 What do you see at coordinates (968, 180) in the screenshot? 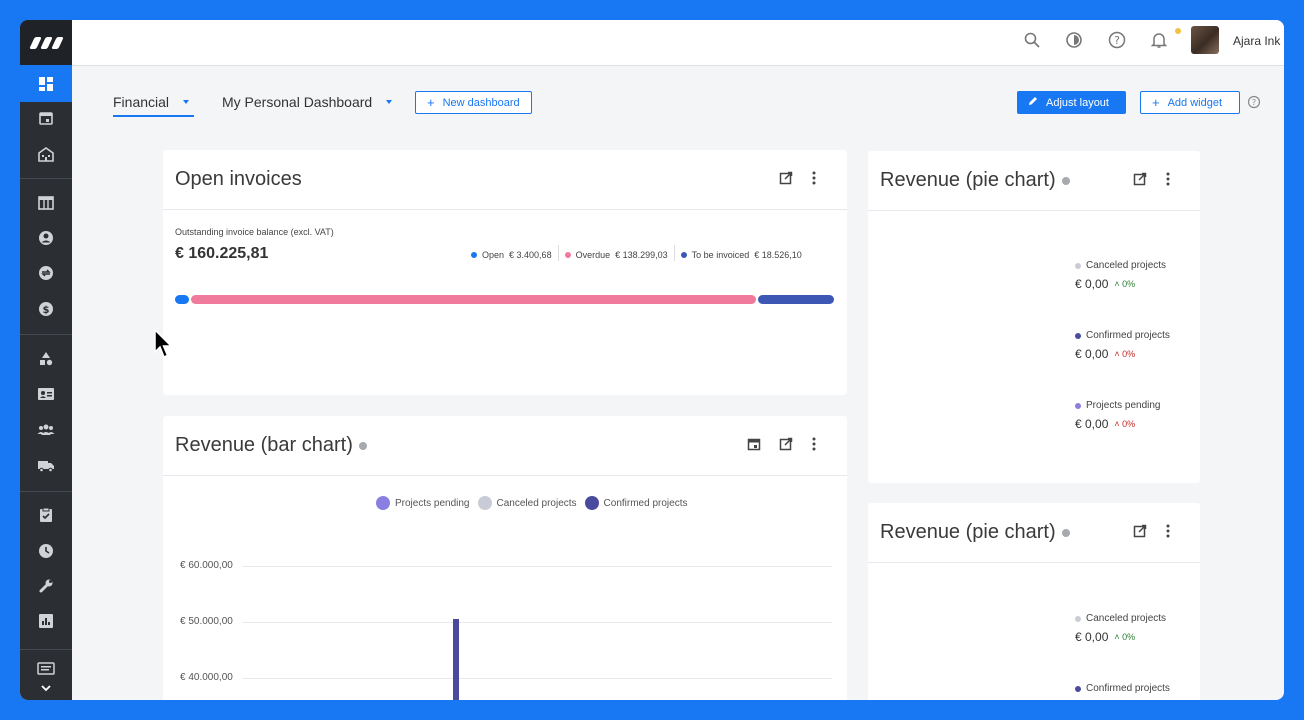
I see `card-title: Revenue (pie chart)` at bounding box center [968, 180].